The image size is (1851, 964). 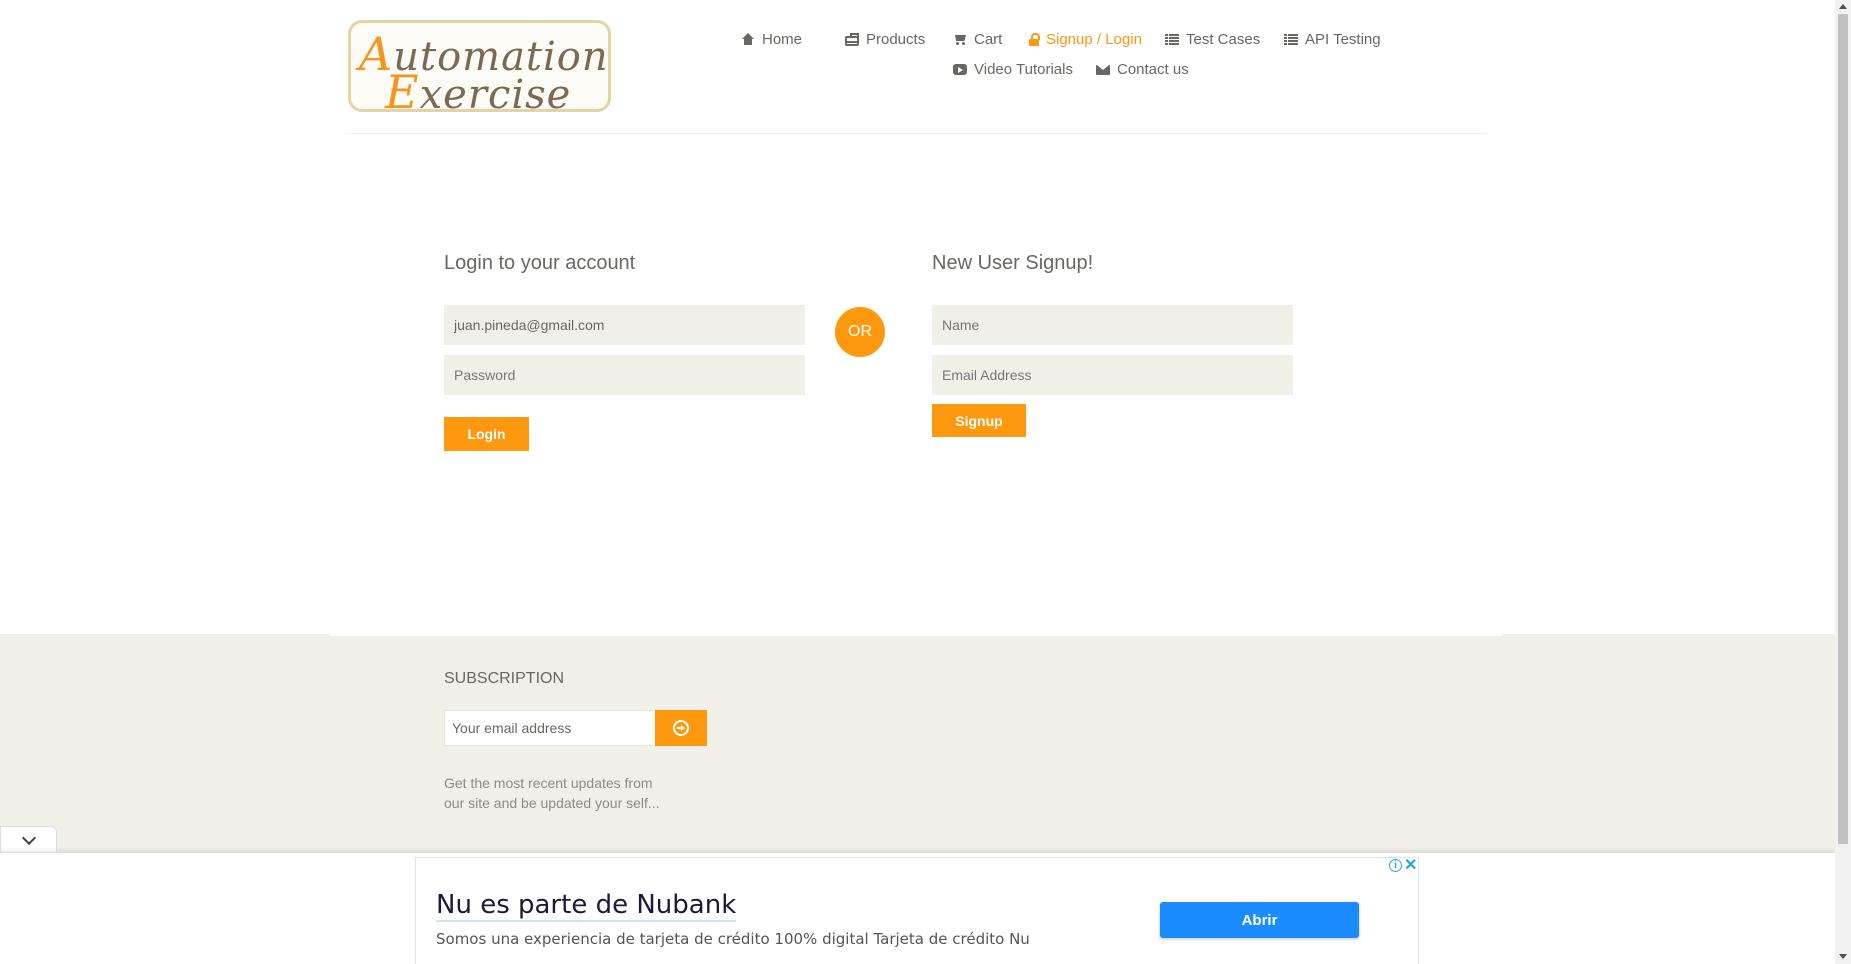 I want to click on nav-home: Home, so click(x=771, y=39).